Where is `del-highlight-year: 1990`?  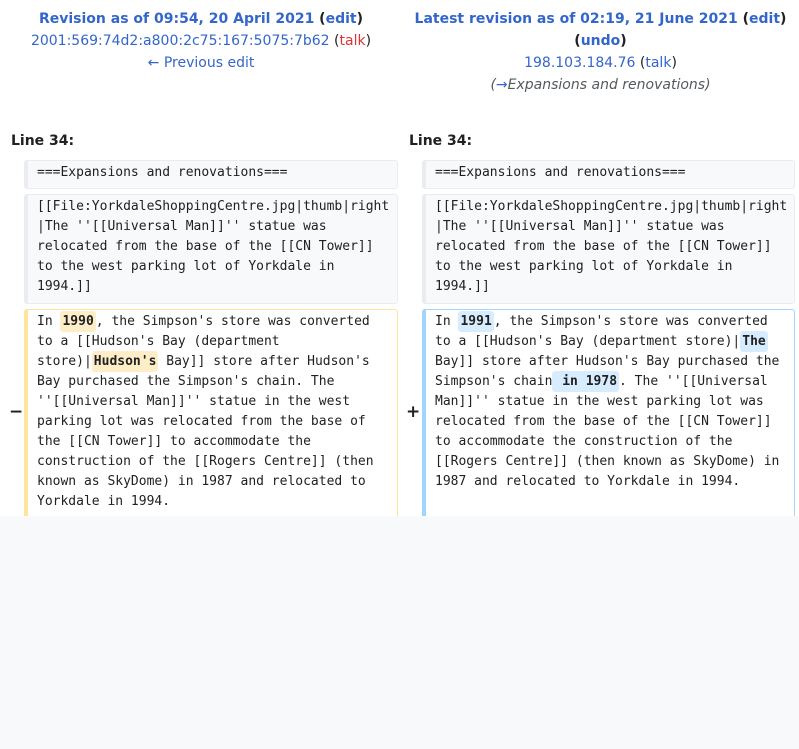 del-highlight-year: 1990 is located at coordinates (78, 321).